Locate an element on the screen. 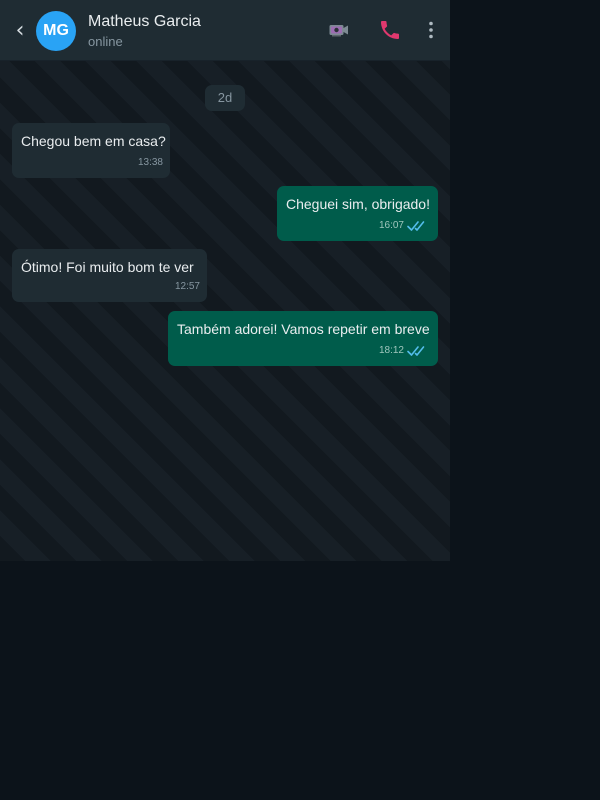 This screenshot has height=800, width=600. message-meta: 18:12 is located at coordinates (405, 351).